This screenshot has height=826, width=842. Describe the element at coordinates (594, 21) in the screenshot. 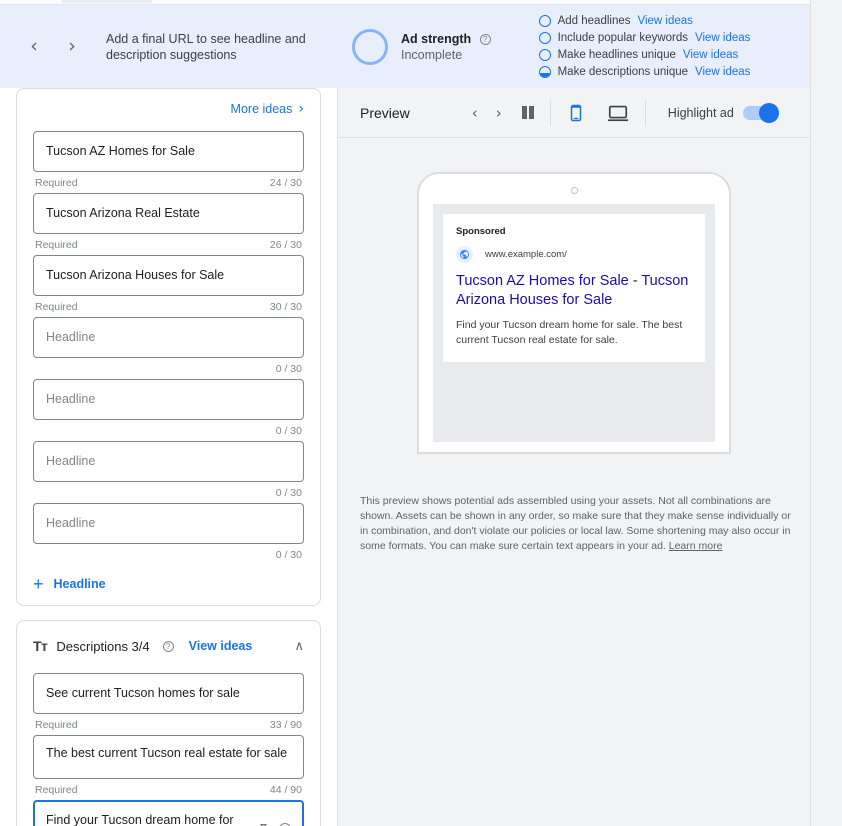

I see `checklist-label: Add headlines` at that location.